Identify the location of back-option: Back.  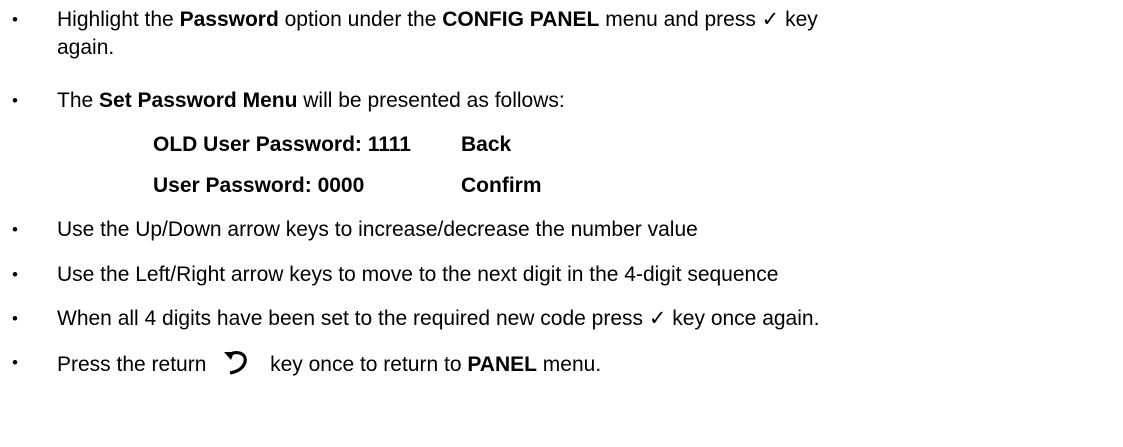
(486, 144).